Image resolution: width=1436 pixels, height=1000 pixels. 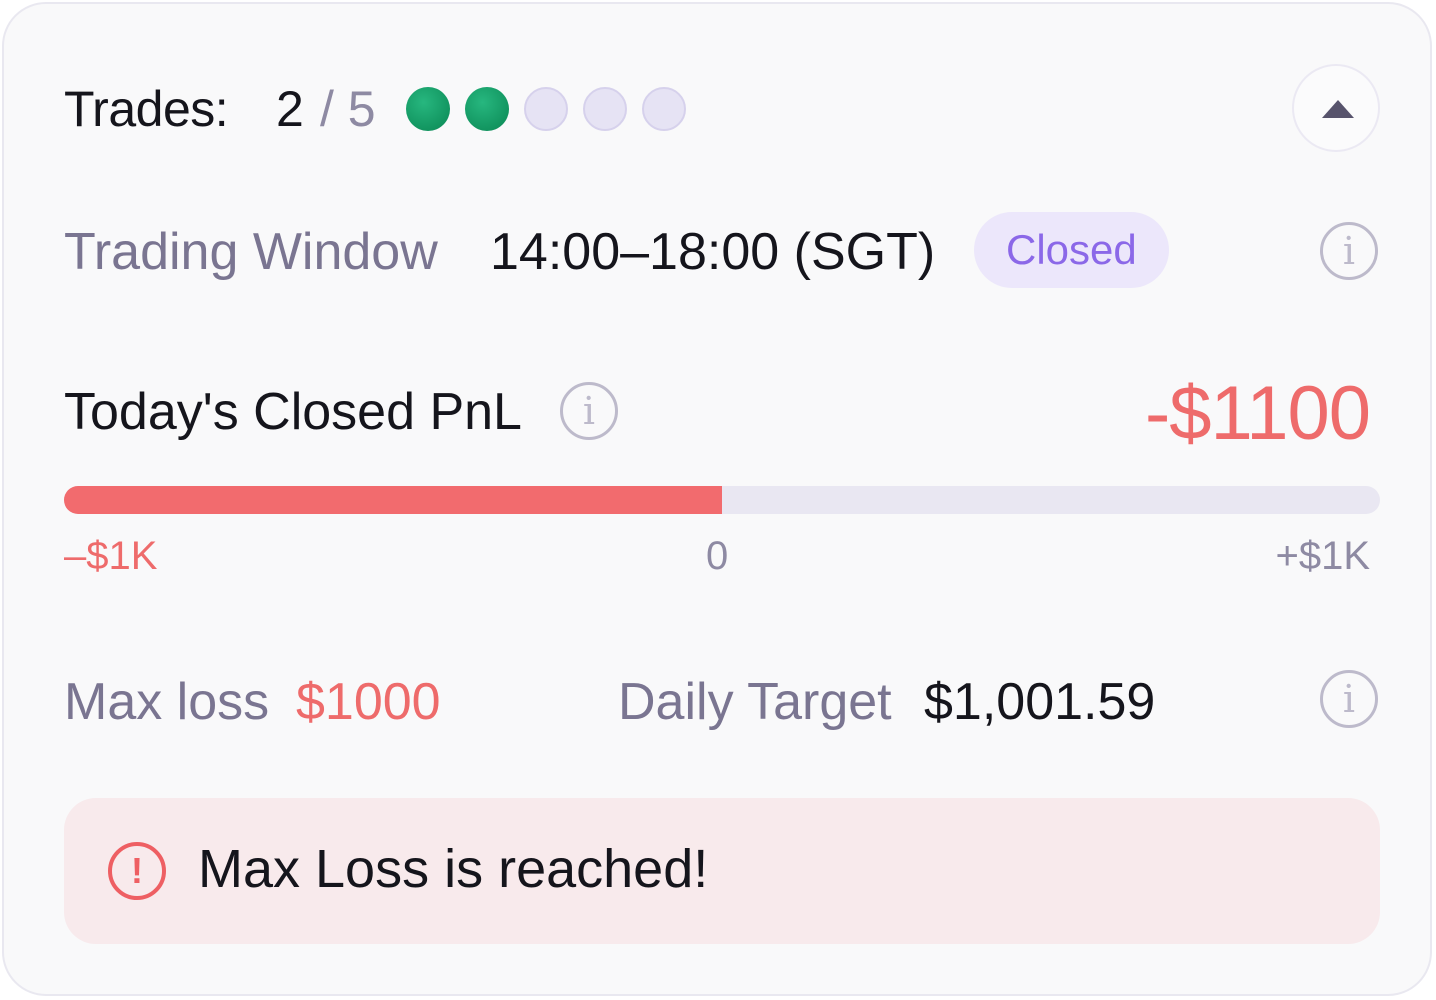 I want to click on chevron-up-icon, so click(x=1338, y=109).